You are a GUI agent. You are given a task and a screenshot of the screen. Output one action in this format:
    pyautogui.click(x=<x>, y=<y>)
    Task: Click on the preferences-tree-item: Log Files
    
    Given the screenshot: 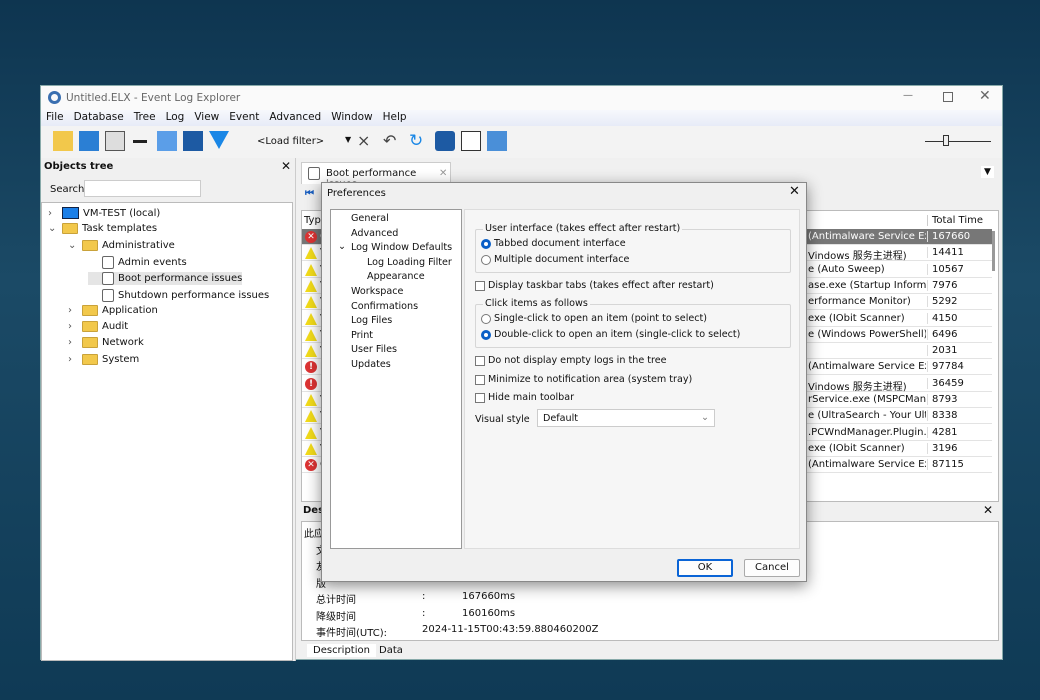 What is the action you would take?
    pyautogui.click(x=371, y=320)
    